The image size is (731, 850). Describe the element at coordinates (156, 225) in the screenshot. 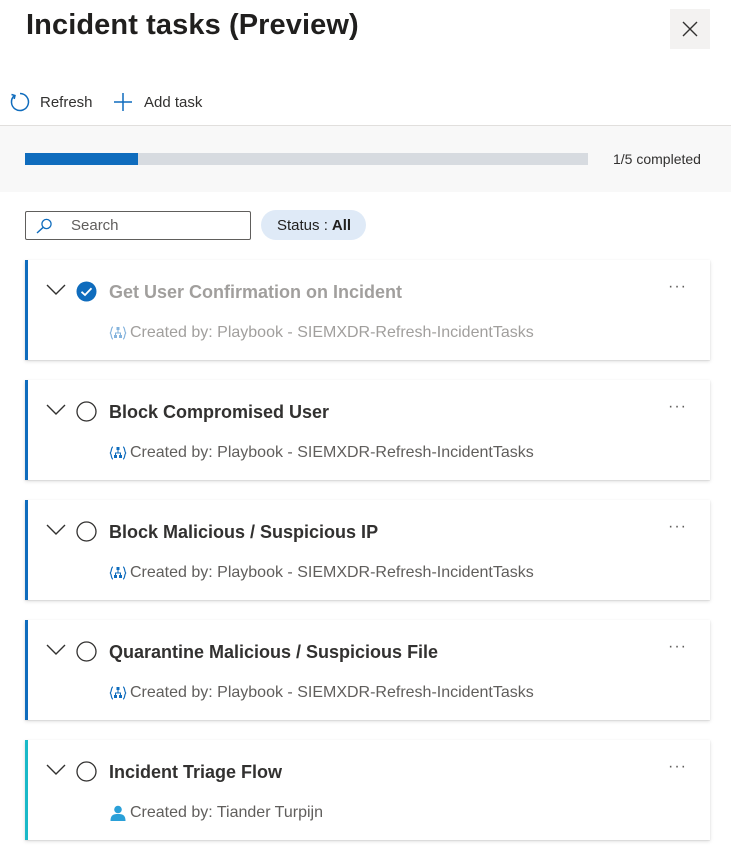

I see `search-input` at that location.